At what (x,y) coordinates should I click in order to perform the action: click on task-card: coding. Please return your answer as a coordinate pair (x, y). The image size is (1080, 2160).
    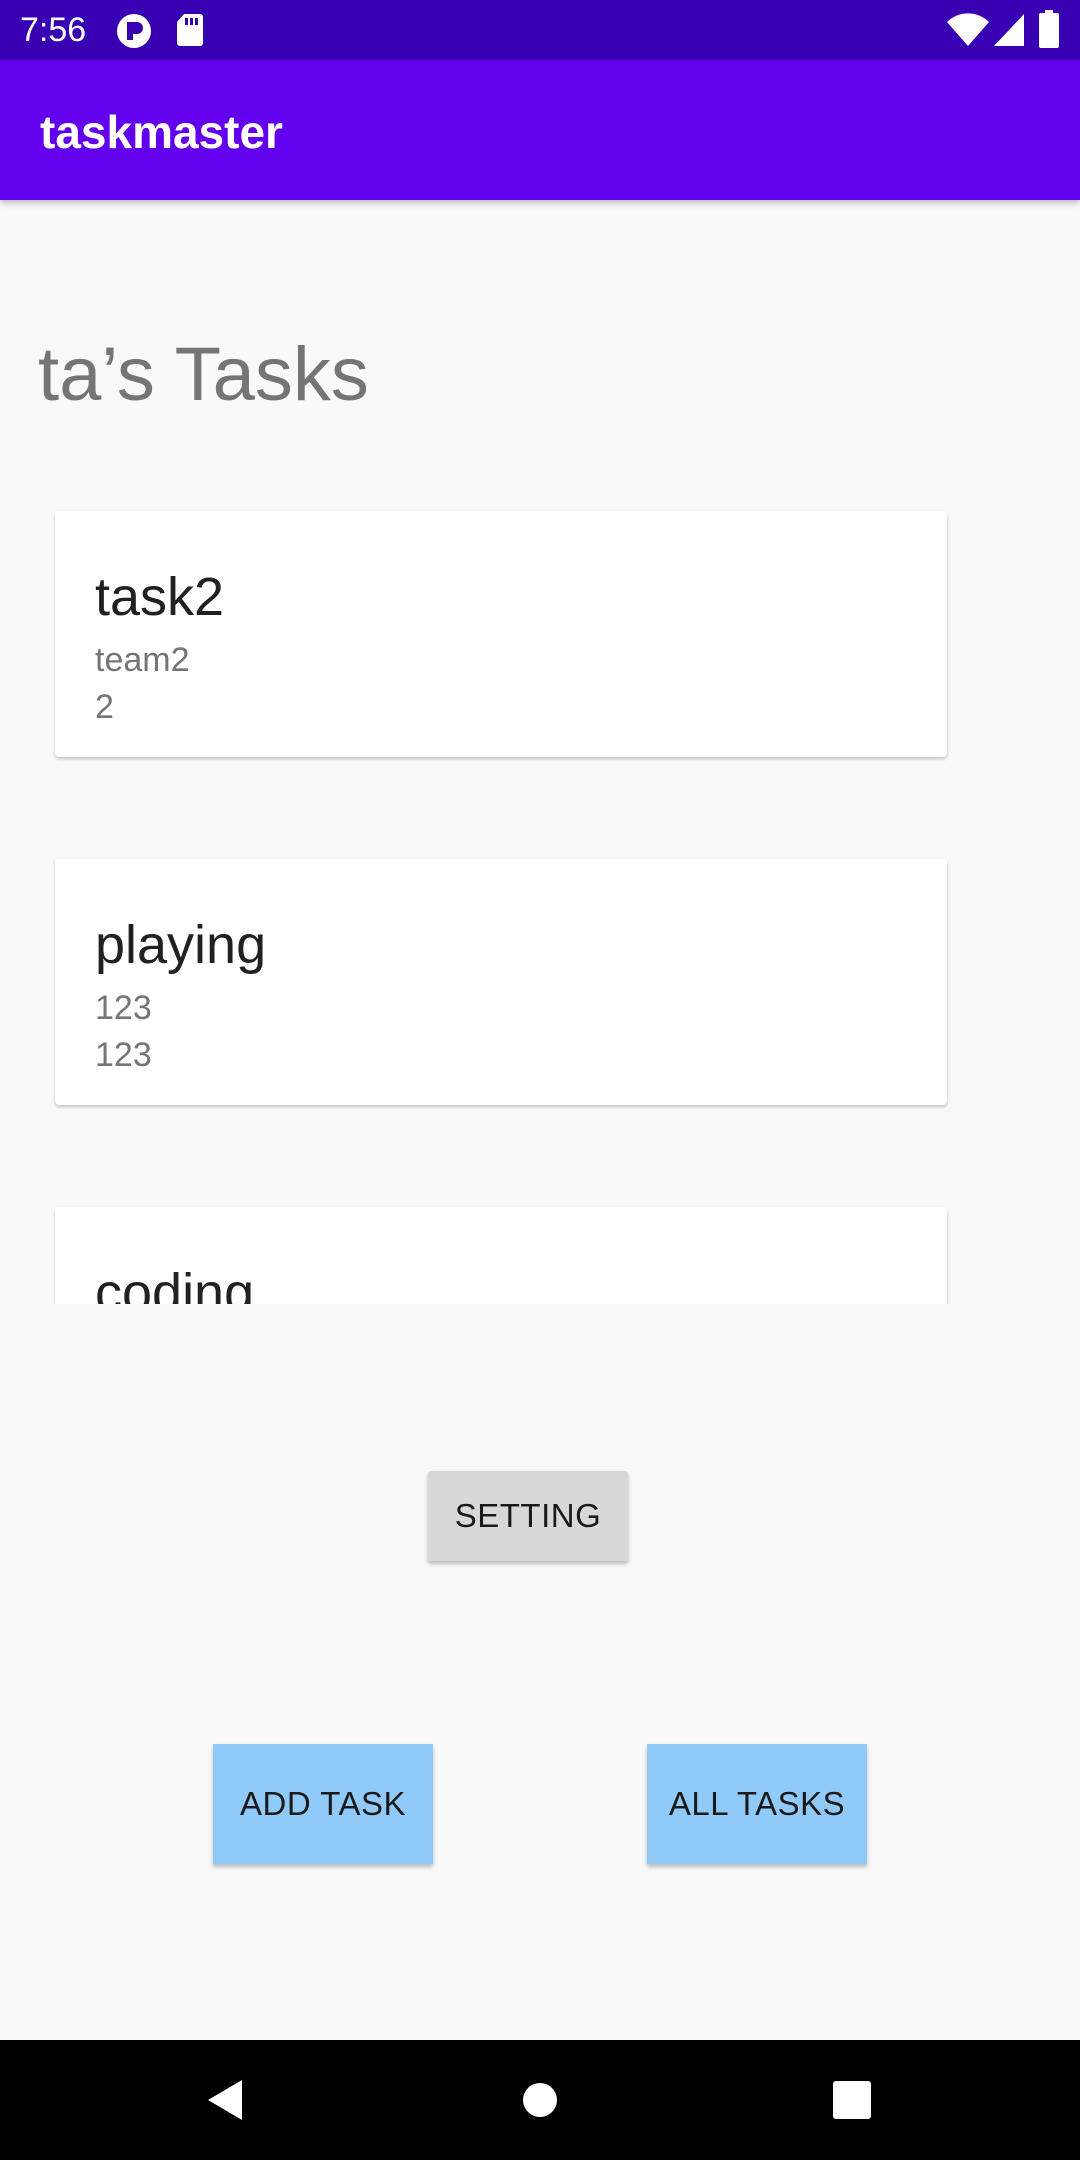
    Looking at the image, I should click on (501, 1255).